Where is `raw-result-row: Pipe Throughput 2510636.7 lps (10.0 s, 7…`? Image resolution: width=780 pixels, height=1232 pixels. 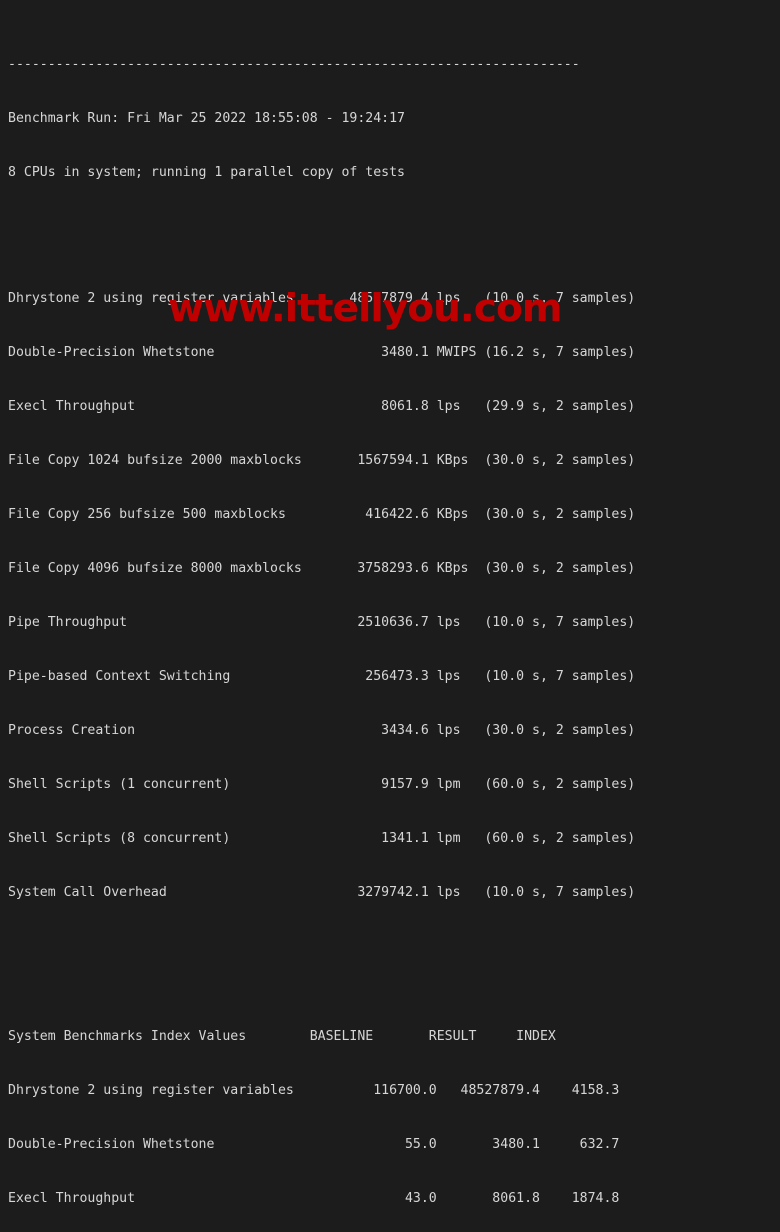 raw-result-row: Pipe Throughput 2510636.7 lps (10.0 s, 7… is located at coordinates (322, 622).